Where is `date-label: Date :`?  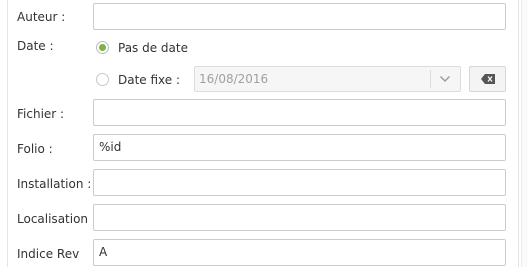 date-label: Date : is located at coordinates (35, 46).